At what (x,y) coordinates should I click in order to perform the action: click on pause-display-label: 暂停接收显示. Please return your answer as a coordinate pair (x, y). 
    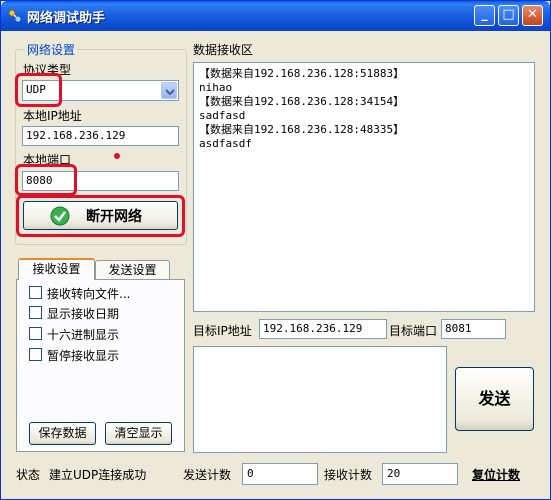
    Looking at the image, I should click on (83, 356).